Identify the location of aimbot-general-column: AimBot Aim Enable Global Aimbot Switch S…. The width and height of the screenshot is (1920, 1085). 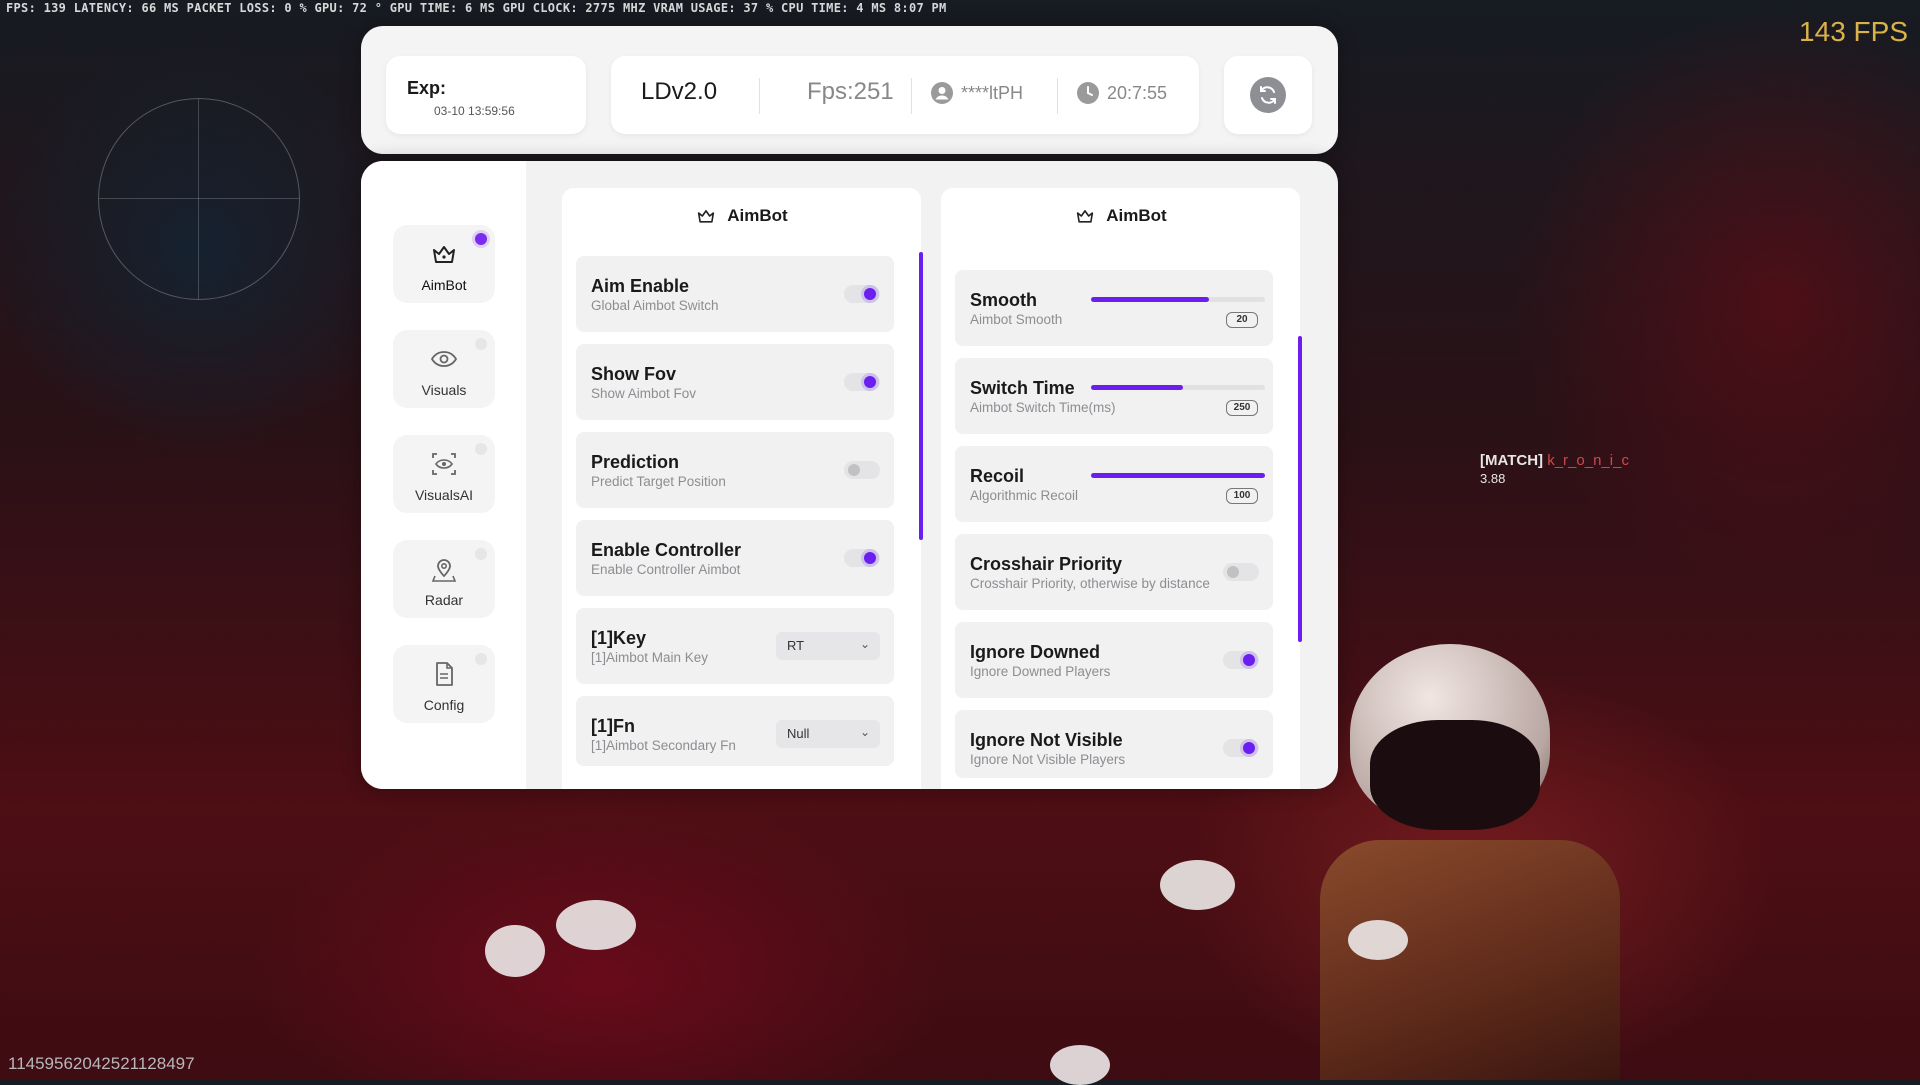
(742, 488).